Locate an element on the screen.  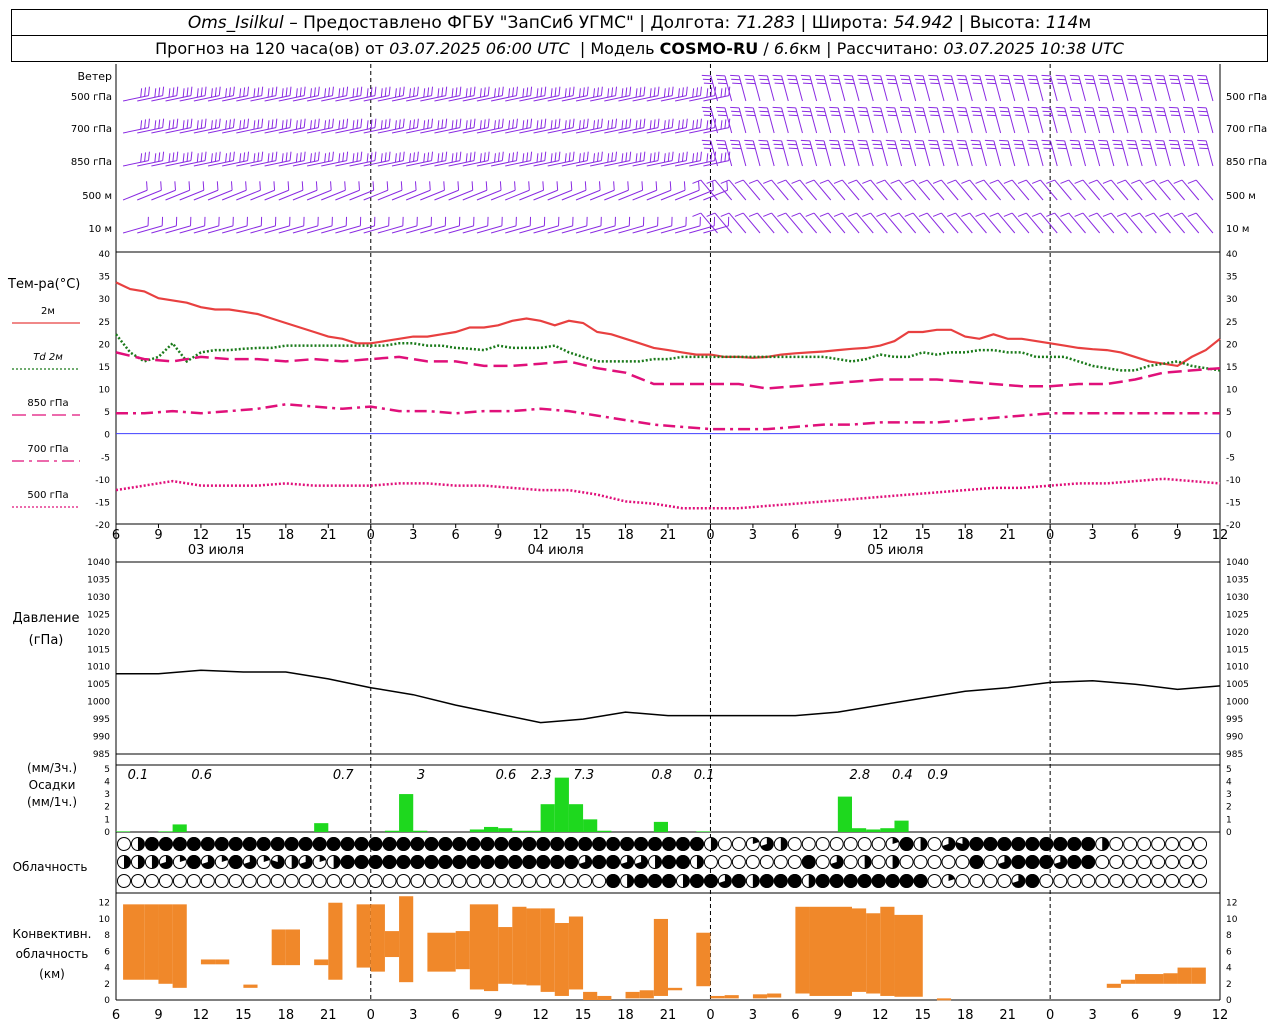
pressure-axis-label: 1015 is located at coordinates (98, 650).